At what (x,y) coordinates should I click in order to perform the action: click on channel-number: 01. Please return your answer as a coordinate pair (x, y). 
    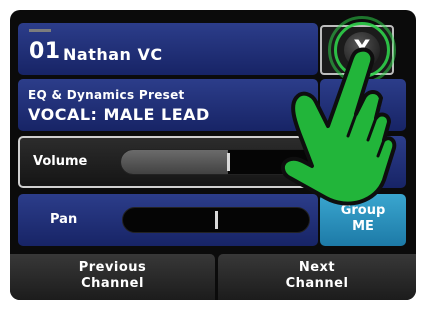
    Looking at the image, I should click on (45, 51).